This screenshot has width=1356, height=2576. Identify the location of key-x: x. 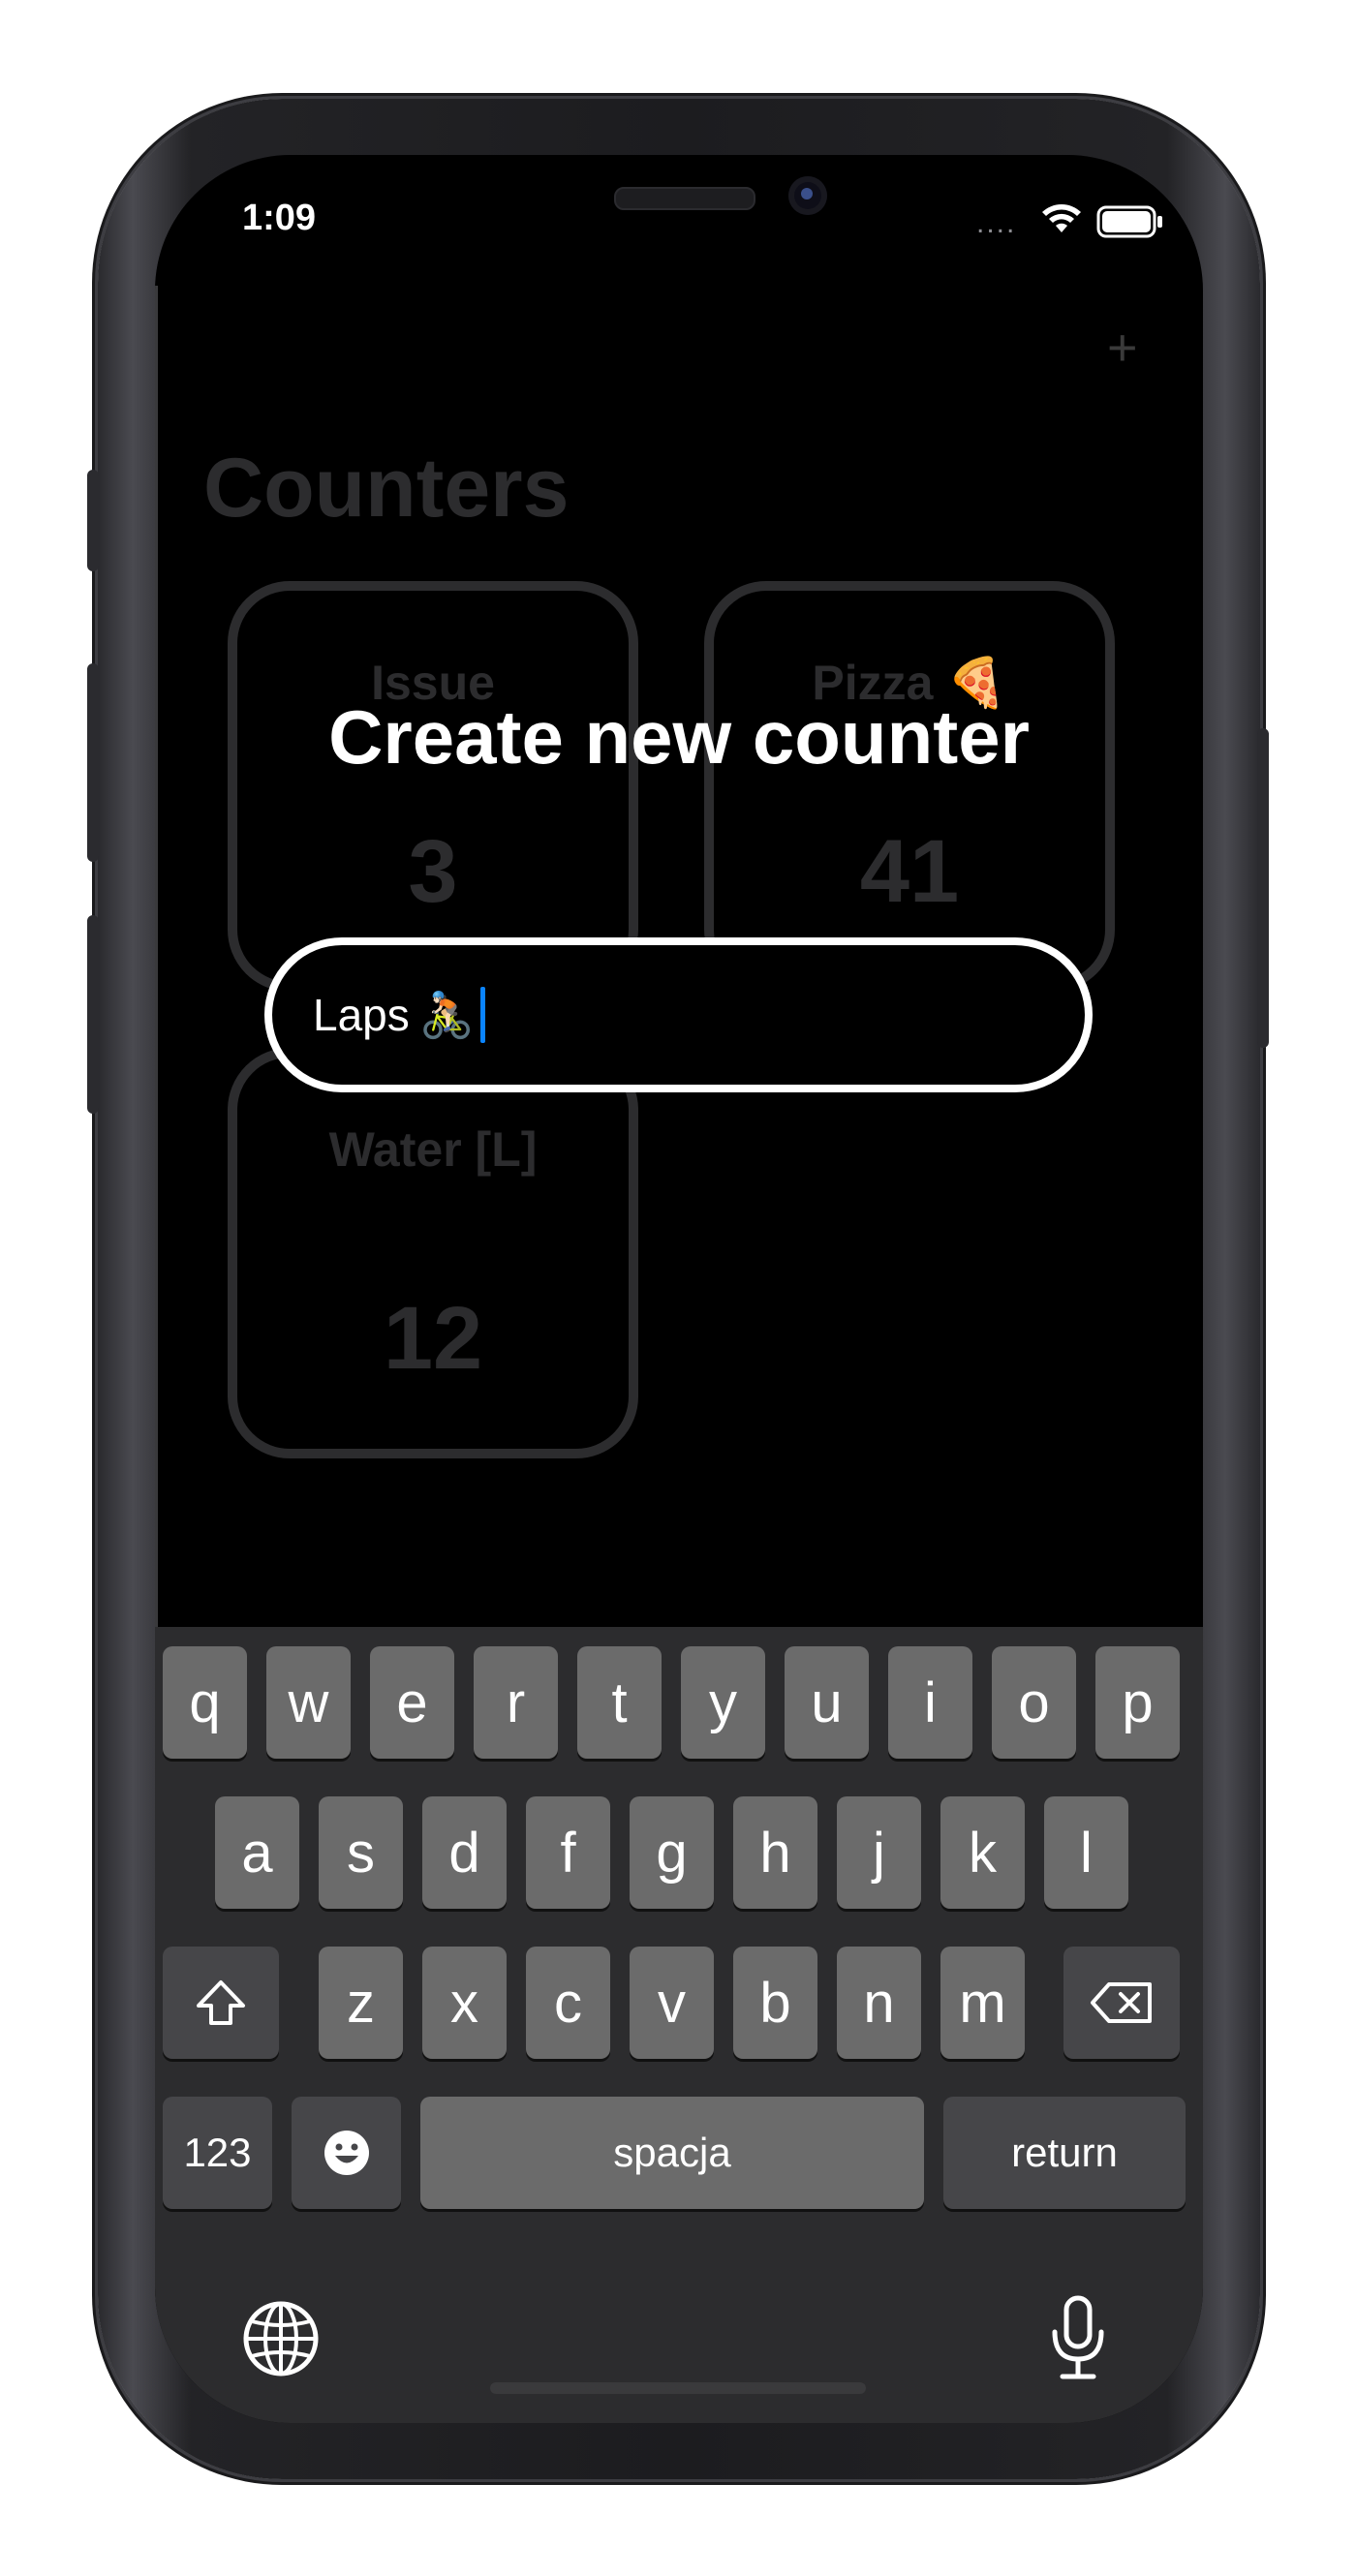
(464, 2003).